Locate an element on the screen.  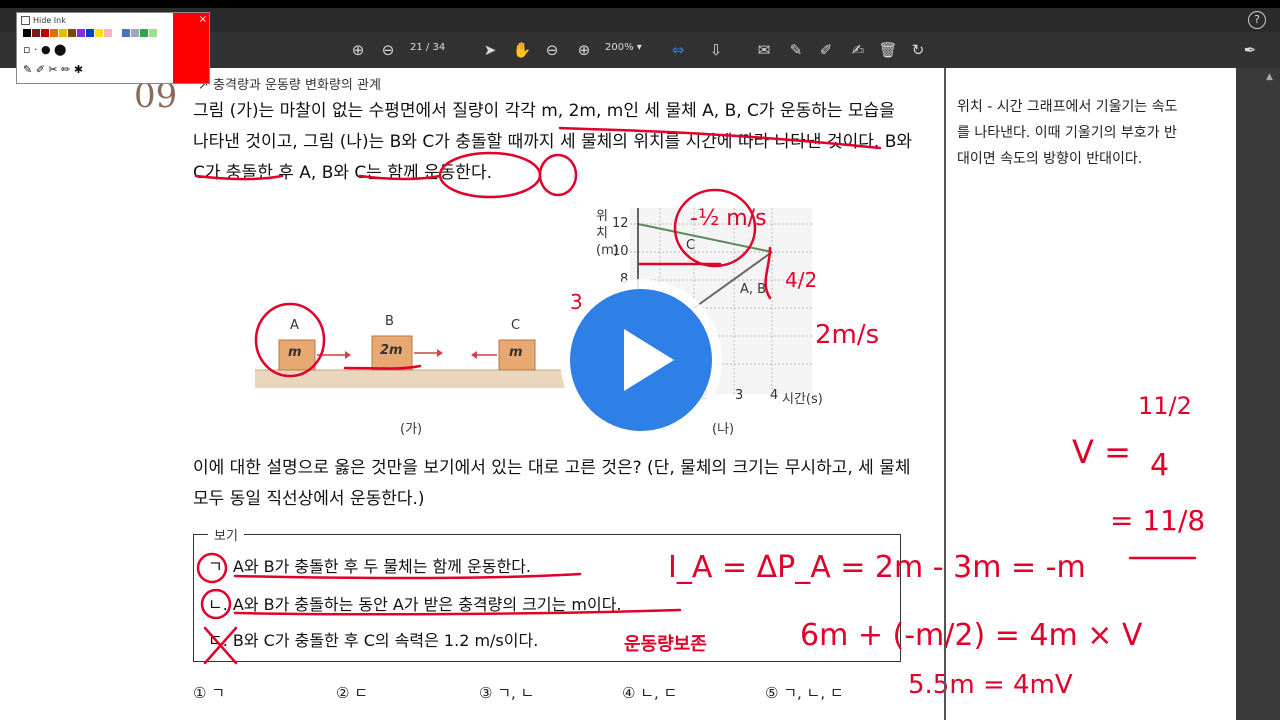
x-tick-4: 4 is located at coordinates (774, 395).